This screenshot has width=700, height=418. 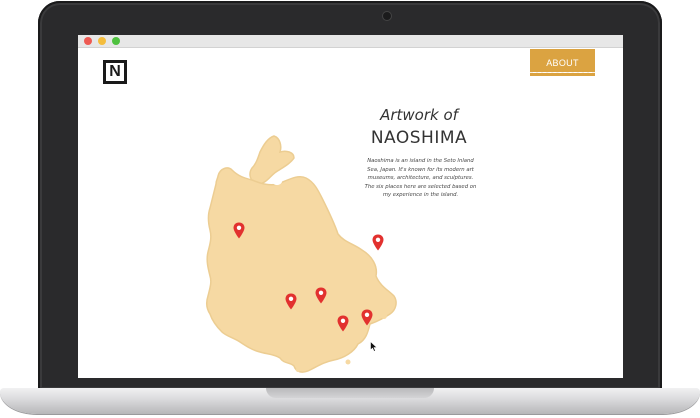 I want to click on close-window-button, so click(x=88, y=41).